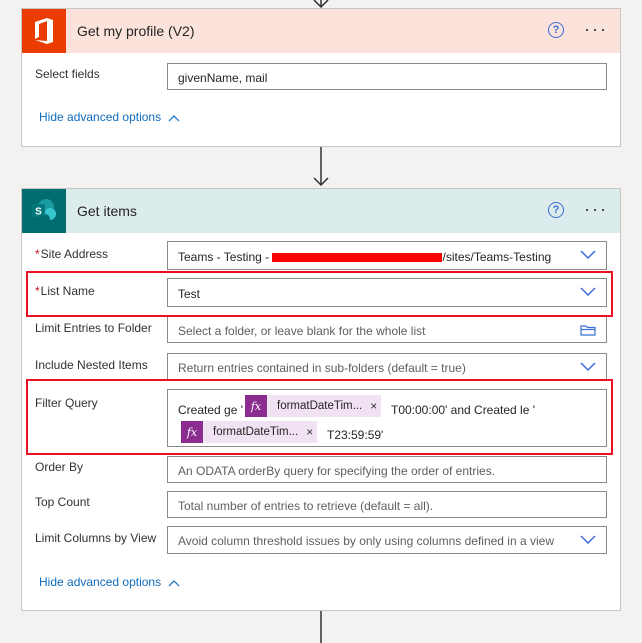 Image resolution: width=642 pixels, height=643 pixels. What do you see at coordinates (136, 31) in the screenshot?
I see `card-title: Get my profile (V2)` at bounding box center [136, 31].